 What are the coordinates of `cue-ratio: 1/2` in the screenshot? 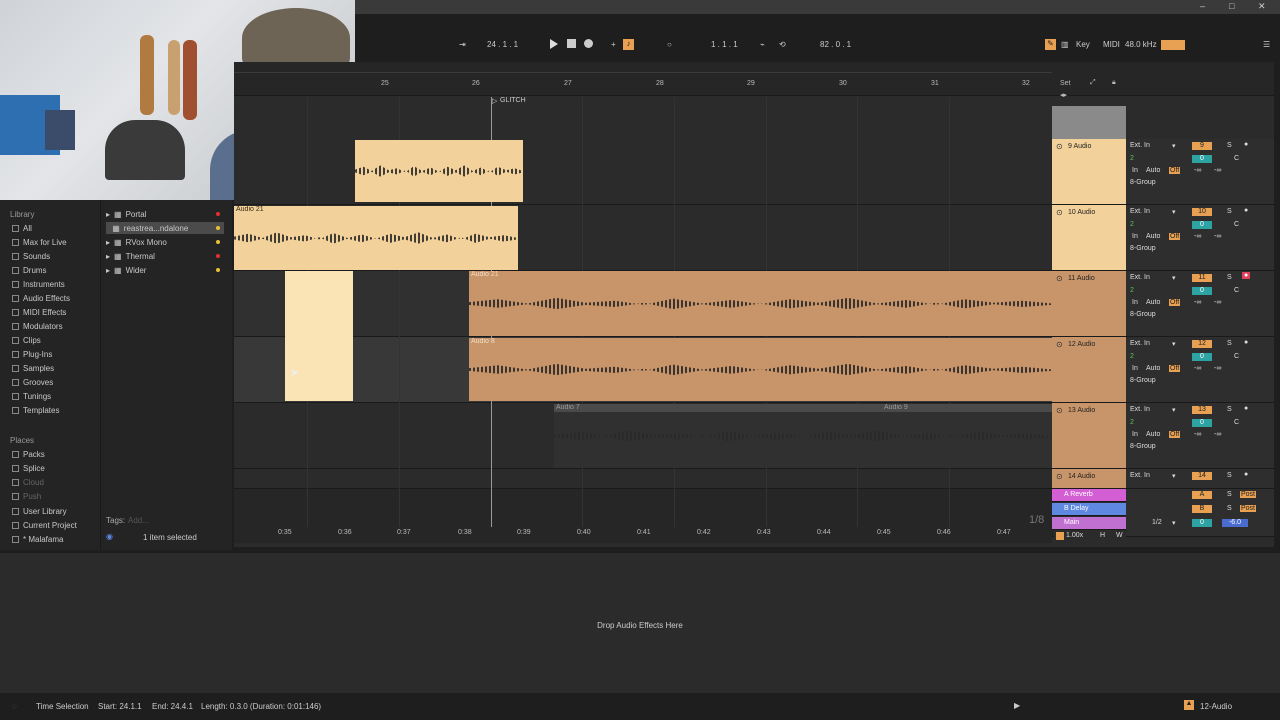 It's located at (1157, 522).